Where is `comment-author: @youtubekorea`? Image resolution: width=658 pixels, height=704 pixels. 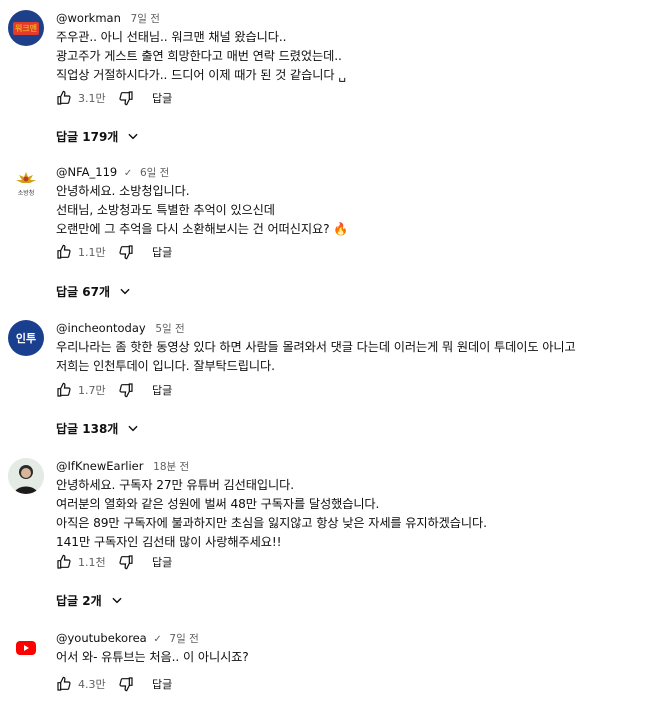
comment-author: @youtubekorea is located at coordinates (101, 638).